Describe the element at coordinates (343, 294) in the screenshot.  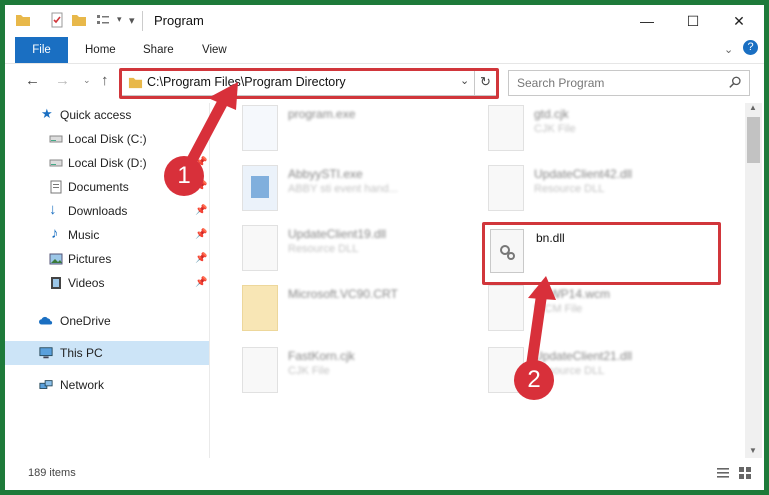
I see `file-name: Microsoft.VC90.CRT` at that location.